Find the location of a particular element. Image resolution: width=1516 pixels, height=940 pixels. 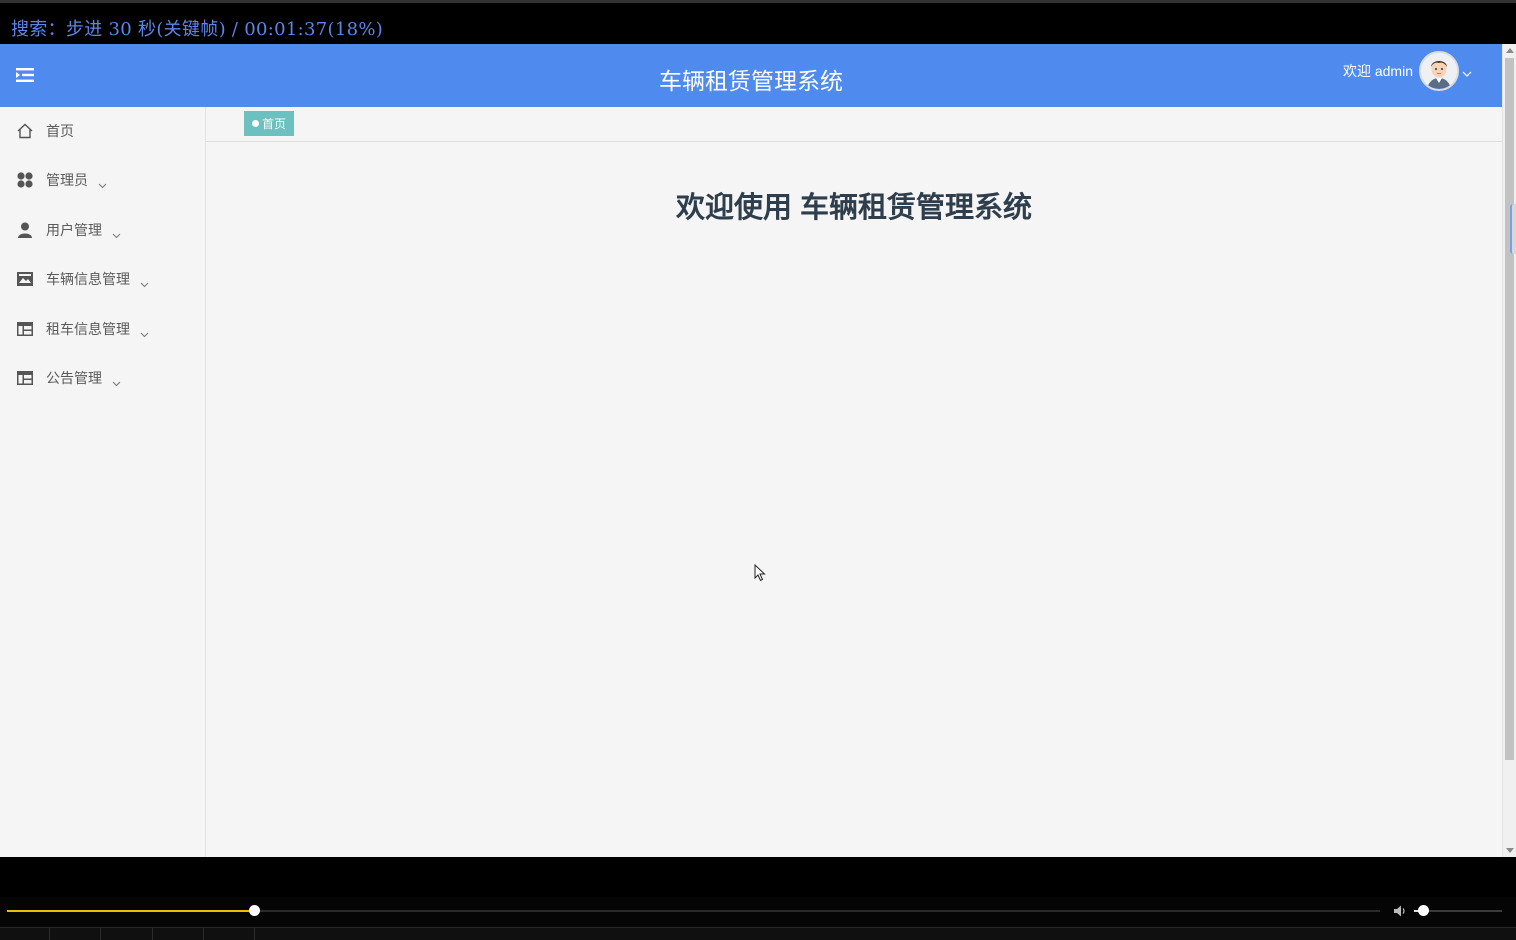

volume-track is located at coordinates (1458, 910).